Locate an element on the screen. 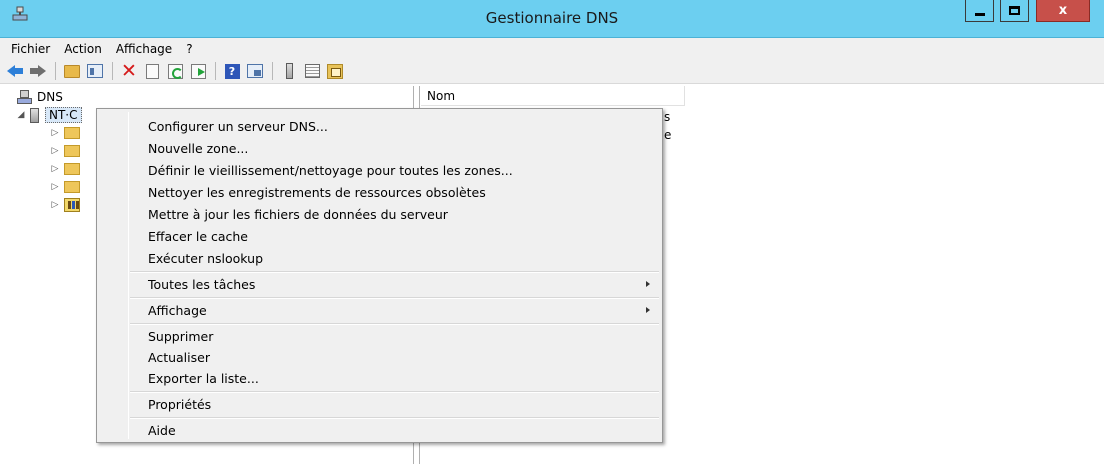 This screenshot has width=1104, height=464. refresh-button is located at coordinates (175, 71).